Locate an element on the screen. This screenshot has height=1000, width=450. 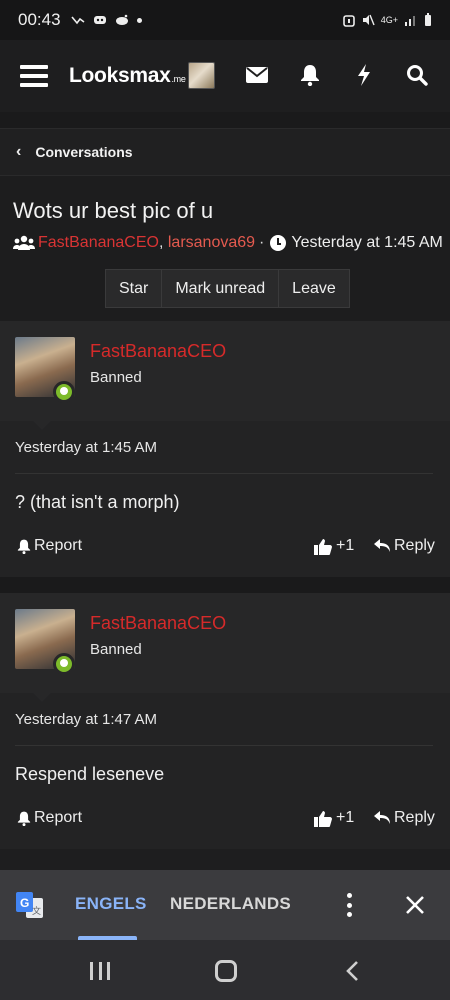
notification-icons is located at coordinates (106, 20).